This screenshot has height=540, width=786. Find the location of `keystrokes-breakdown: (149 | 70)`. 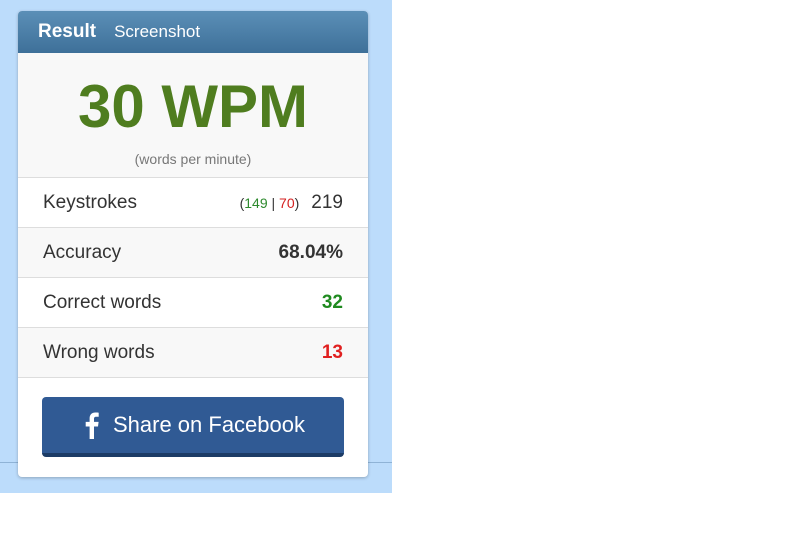

keystrokes-breakdown: (149 | 70) is located at coordinates (270, 203).